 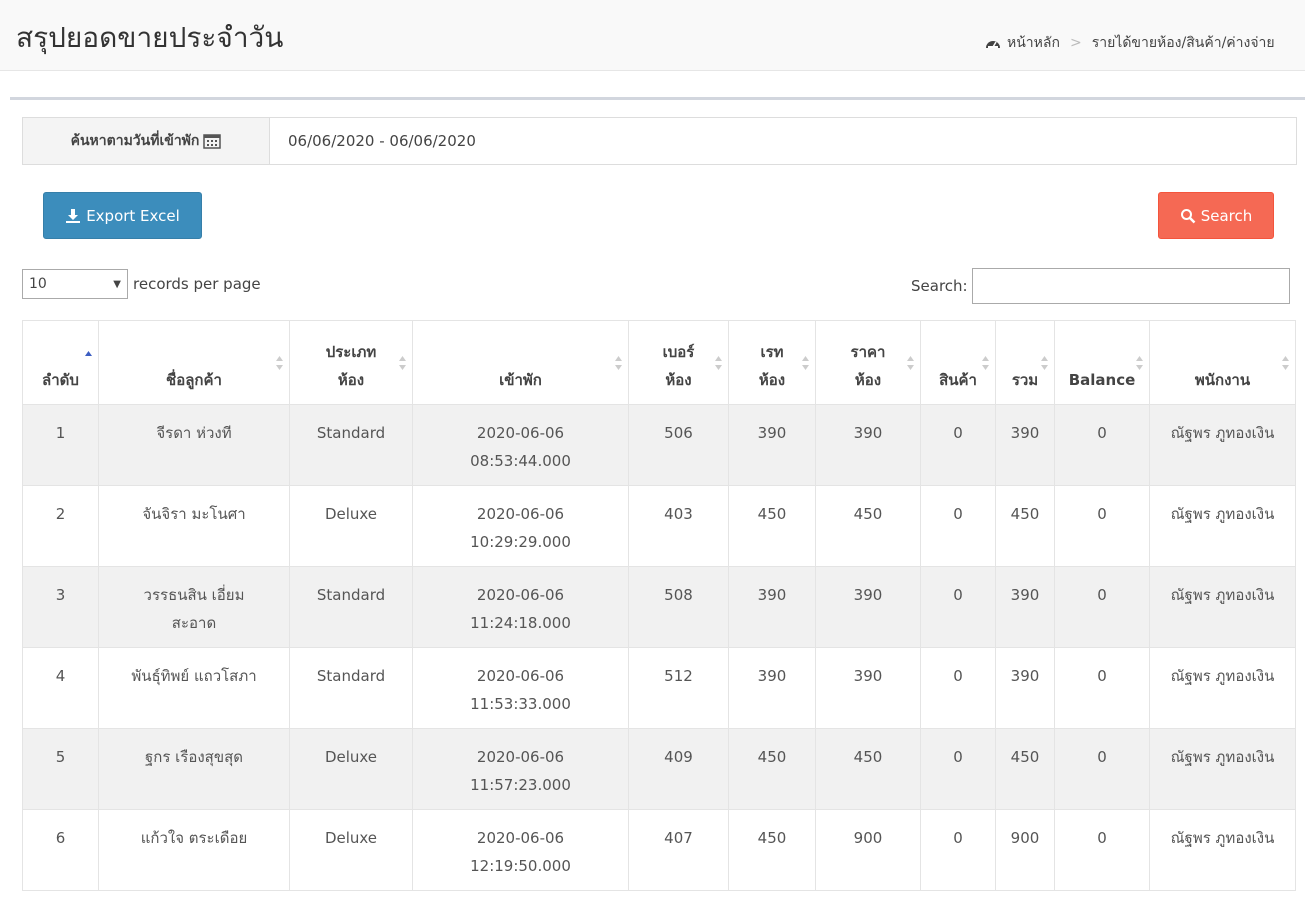 What do you see at coordinates (772, 362) in the screenshot?
I see `column-header-rate: เรทห้อง` at bounding box center [772, 362].